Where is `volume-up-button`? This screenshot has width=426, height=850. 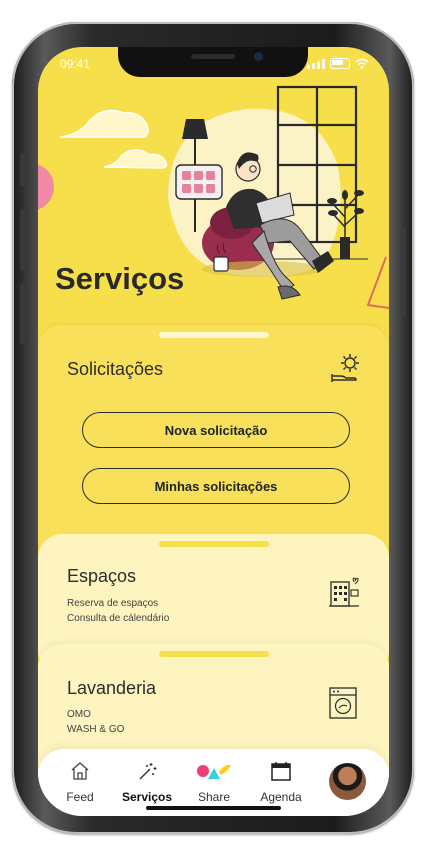 volume-up-button is located at coordinates (22, 240).